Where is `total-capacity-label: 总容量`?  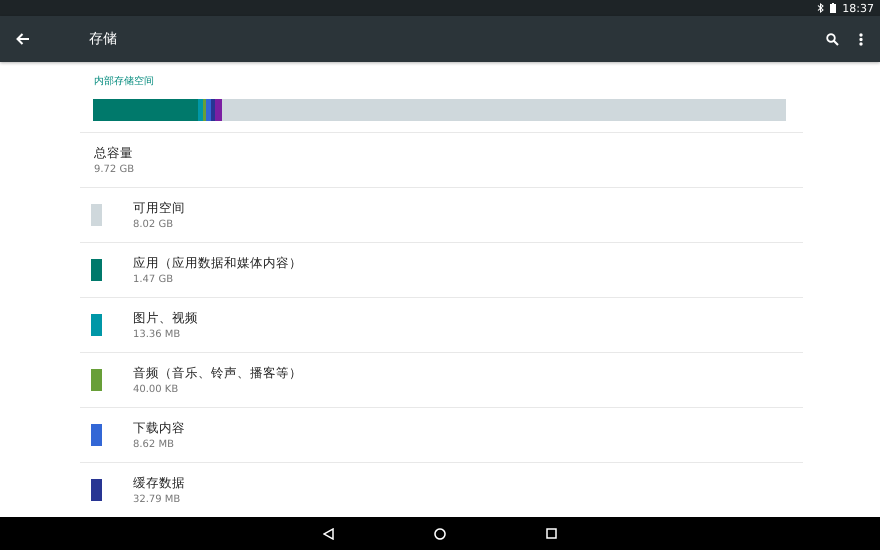 total-capacity-label: 总容量 is located at coordinates (114, 153).